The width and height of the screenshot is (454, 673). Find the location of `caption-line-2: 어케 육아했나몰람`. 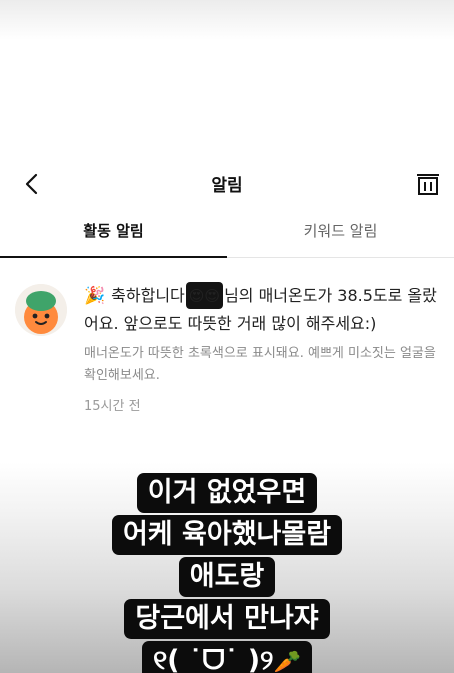

caption-line-2: 어케 육아했나몰람 is located at coordinates (227, 535).